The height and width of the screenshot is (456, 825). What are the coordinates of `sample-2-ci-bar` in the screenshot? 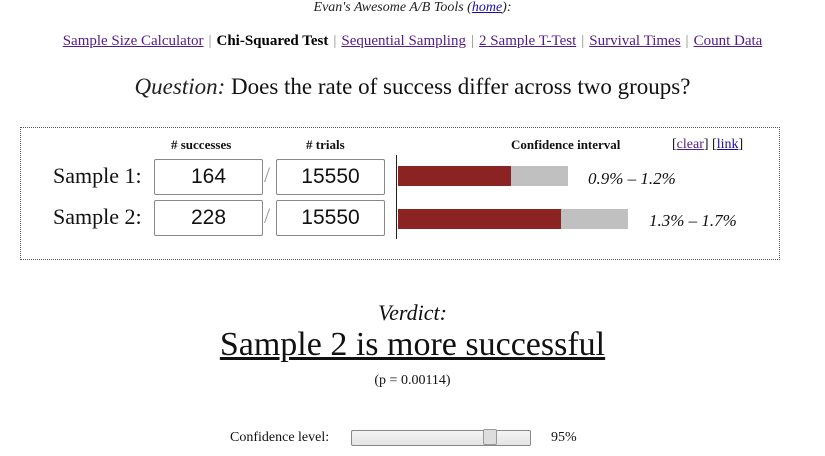 It's located at (479, 219).